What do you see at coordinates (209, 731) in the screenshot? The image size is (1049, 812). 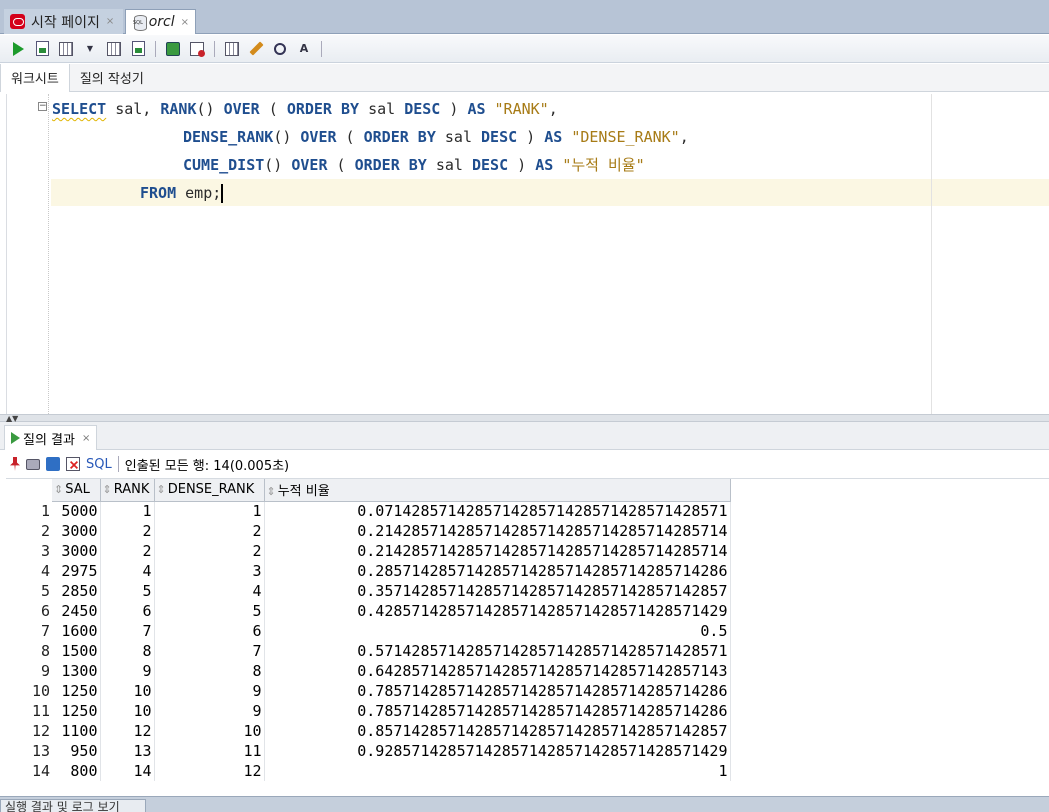 I see `cell-dense-rank: 10` at bounding box center [209, 731].